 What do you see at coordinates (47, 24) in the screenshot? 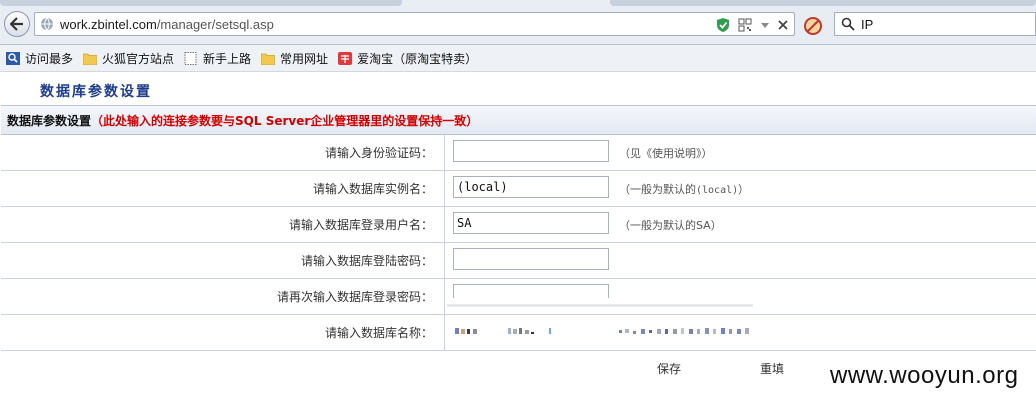
I see `globe-icon` at bounding box center [47, 24].